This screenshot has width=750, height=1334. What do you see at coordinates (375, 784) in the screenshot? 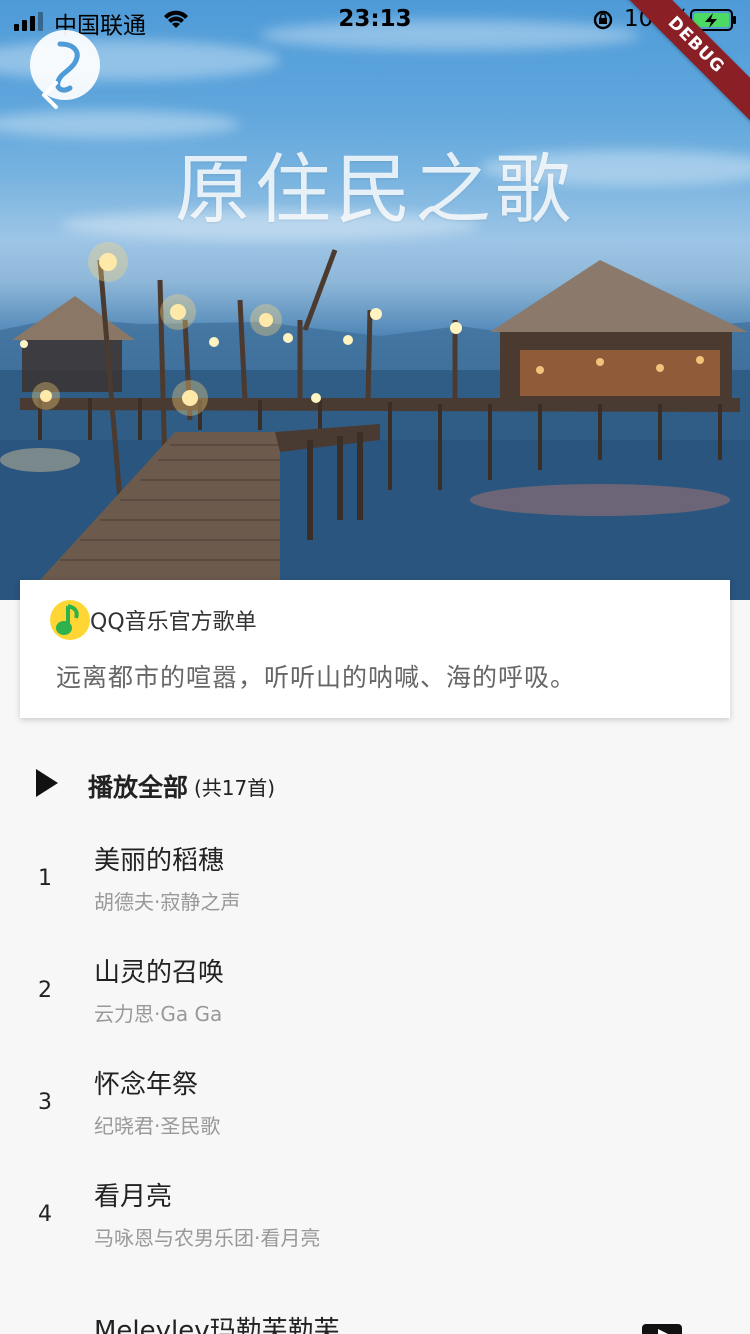
I see `play-all-button: 播放全部 (共17首)` at bounding box center [375, 784].